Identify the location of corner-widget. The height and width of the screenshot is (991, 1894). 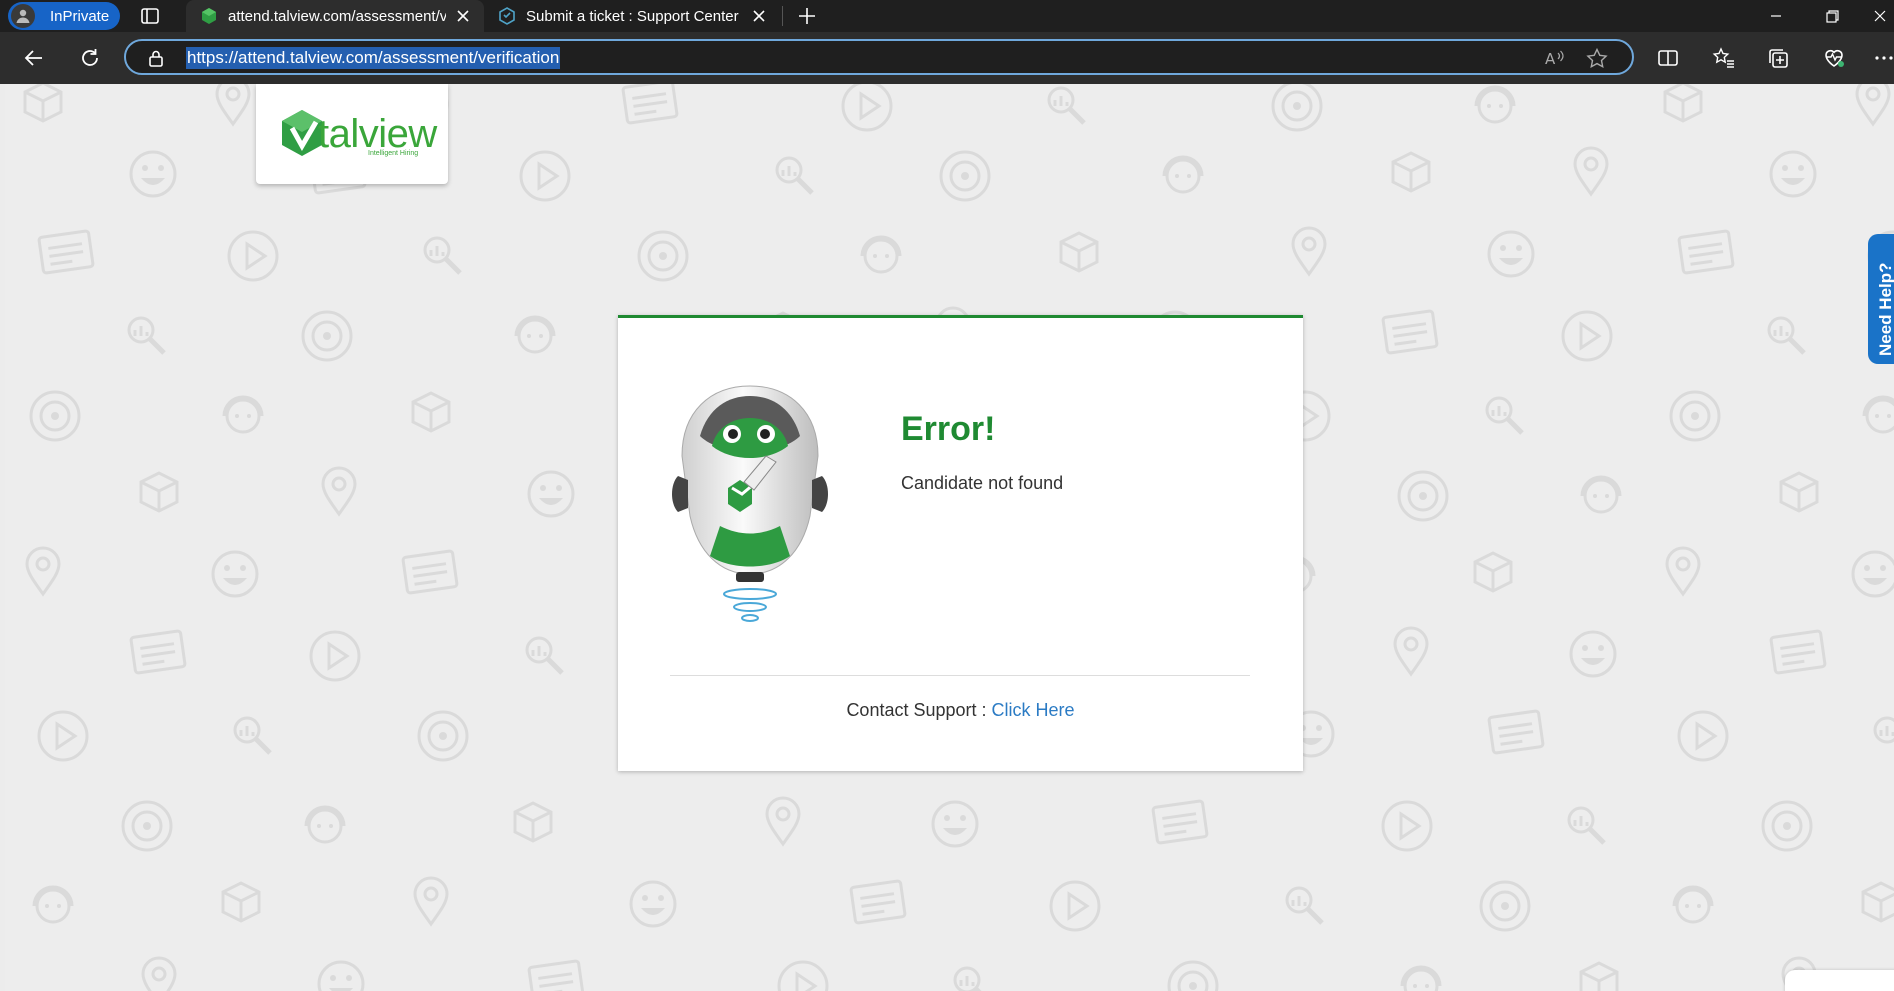
(1839, 980).